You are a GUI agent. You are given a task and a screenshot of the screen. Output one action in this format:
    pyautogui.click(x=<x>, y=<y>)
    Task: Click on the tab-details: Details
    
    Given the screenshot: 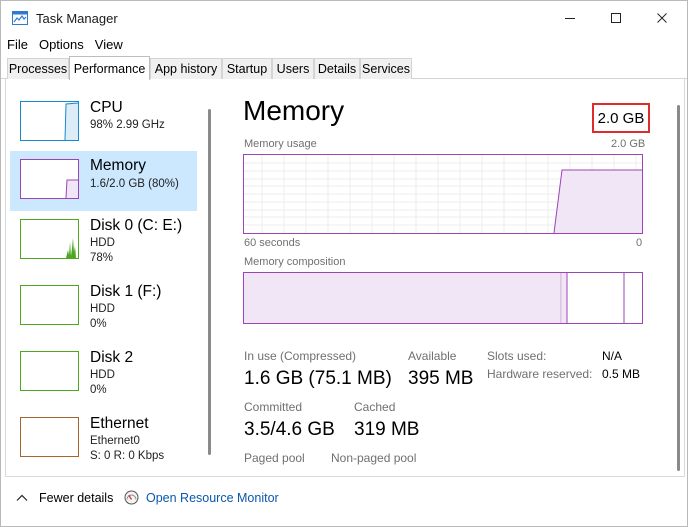 What is the action you would take?
    pyautogui.click(x=337, y=68)
    